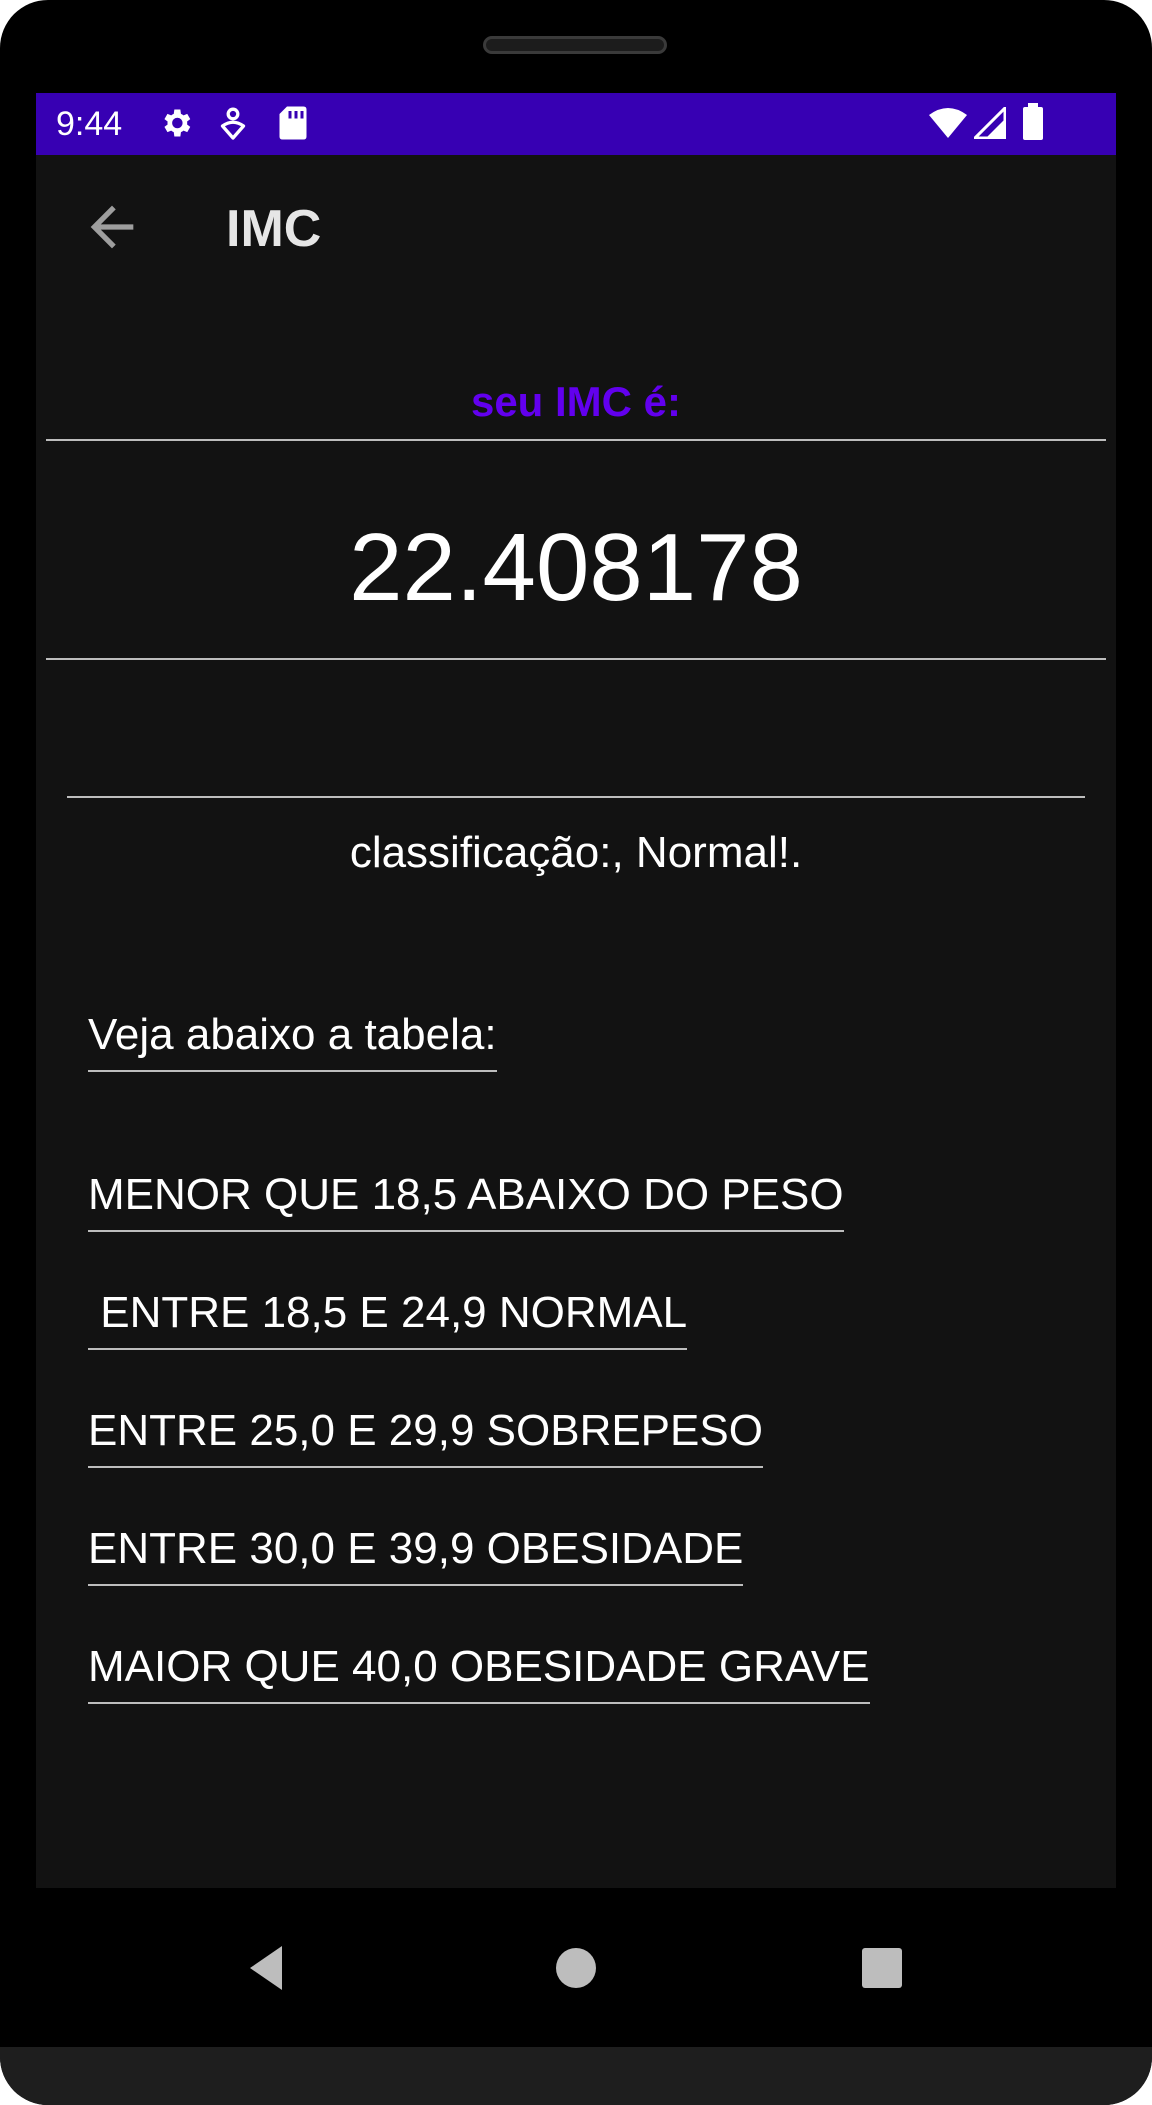  I want to click on sd-card-icon, so click(293, 125).